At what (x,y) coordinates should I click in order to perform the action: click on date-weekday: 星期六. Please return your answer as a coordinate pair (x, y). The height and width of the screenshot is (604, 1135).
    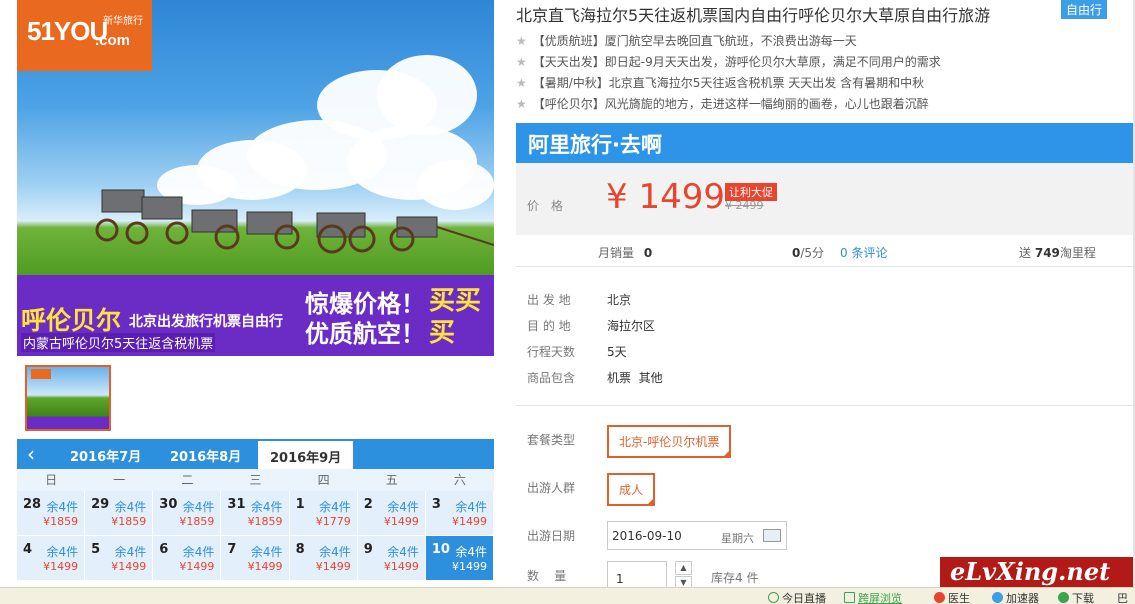
    Looking at the image, I should click on (737, 538).